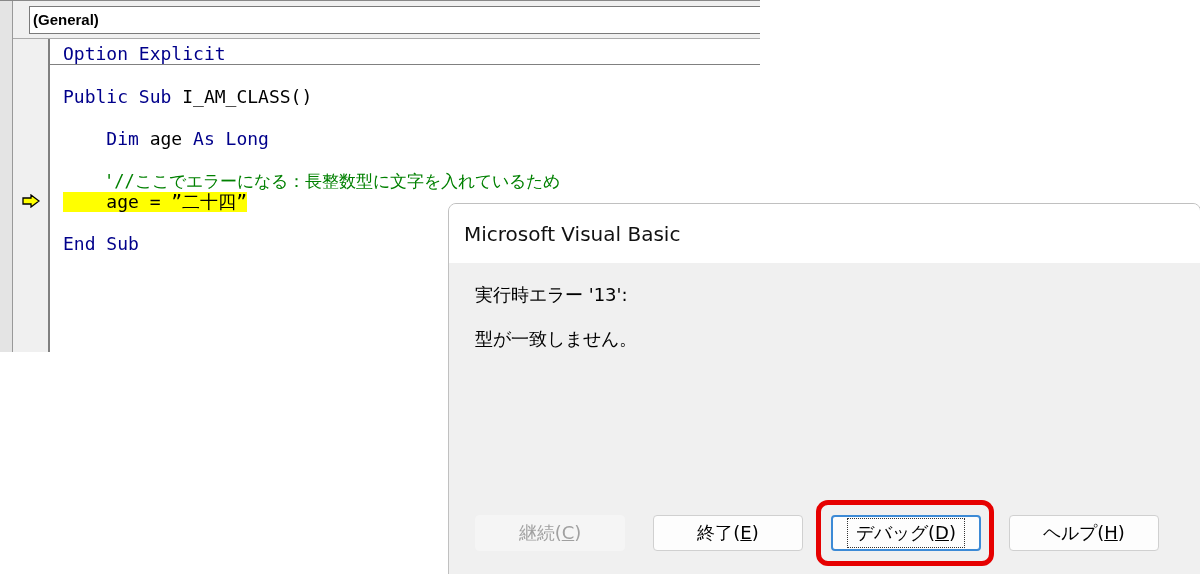  What do you see at coordinates (331, 181) in the screenshot?
I see `code-line: '//ここでエラーになる：長整数型に文字を入れているため` at bounding box center [331, 181].